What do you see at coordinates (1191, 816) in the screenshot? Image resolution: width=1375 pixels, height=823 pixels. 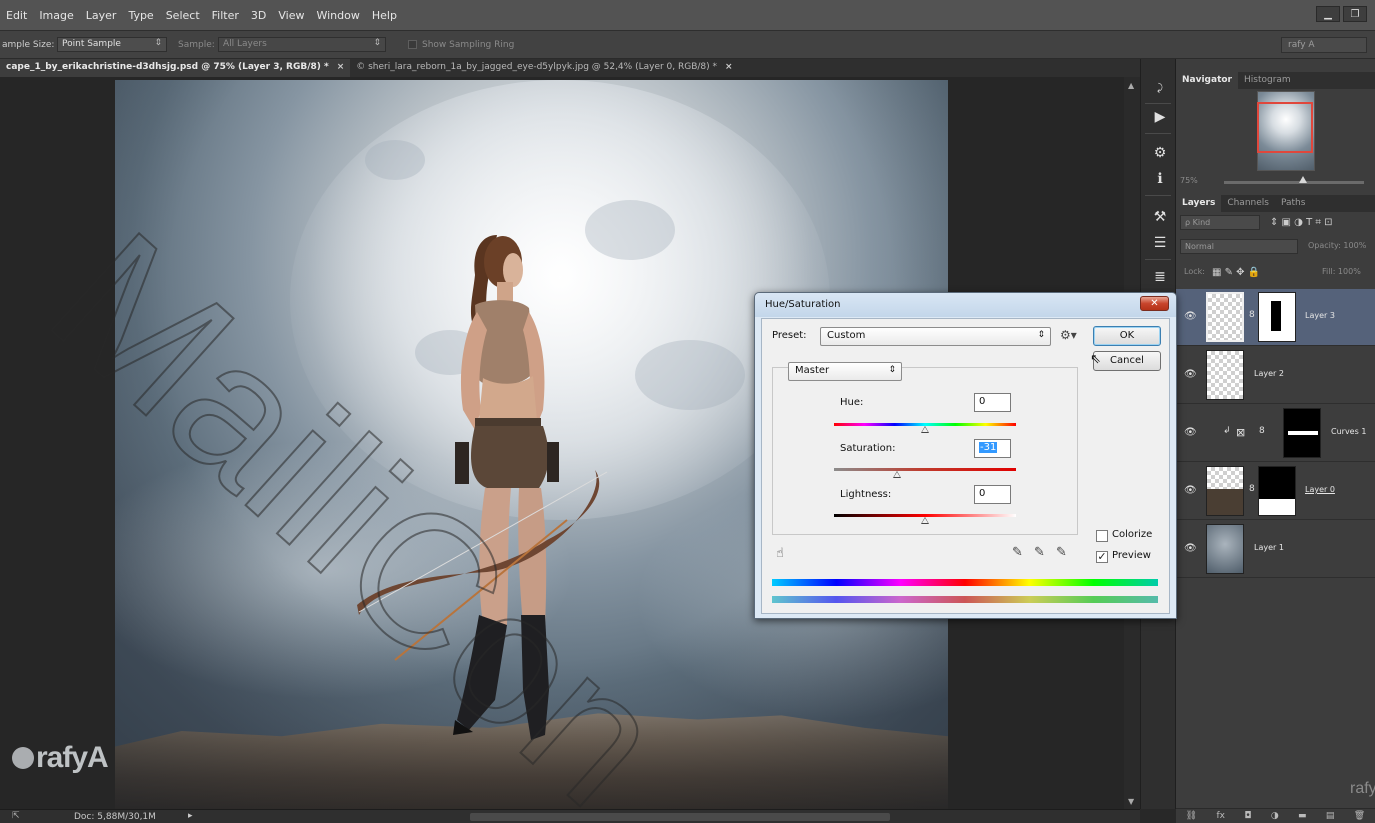 I see `link-layers-icon: ⛓` at bounding box center [1191, 816].